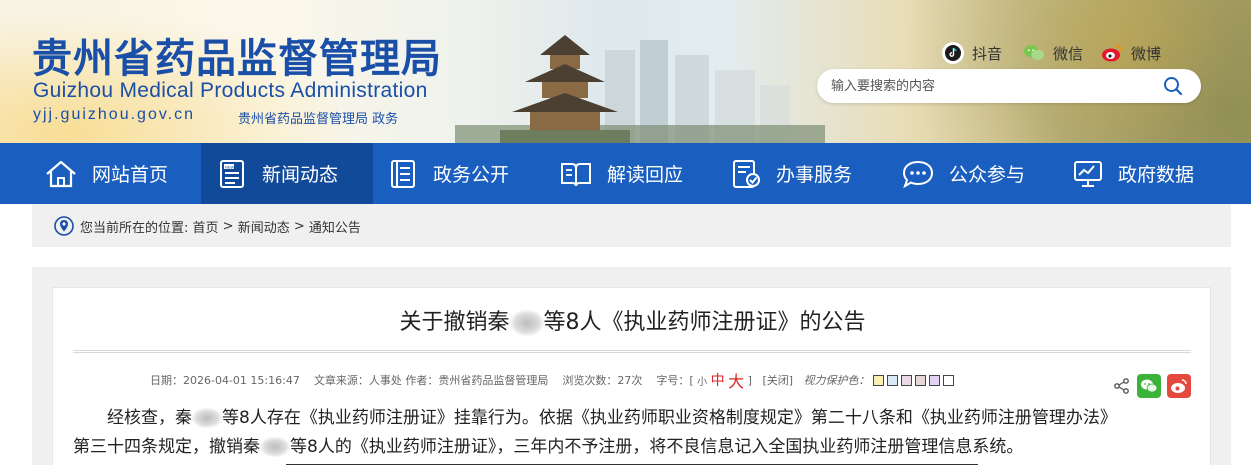 This screenshot has width=1251, height=465. Describe the element at coordinates (230, 166) in the screenshot. I see `svg-text: NEW` at that location.